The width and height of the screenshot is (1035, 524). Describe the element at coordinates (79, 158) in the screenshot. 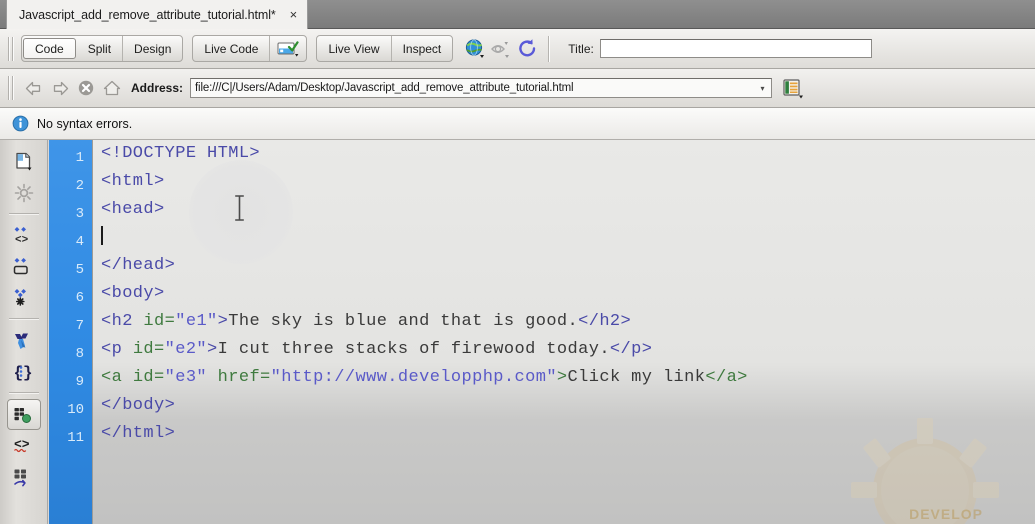

I see `line-number: 1` at that location.